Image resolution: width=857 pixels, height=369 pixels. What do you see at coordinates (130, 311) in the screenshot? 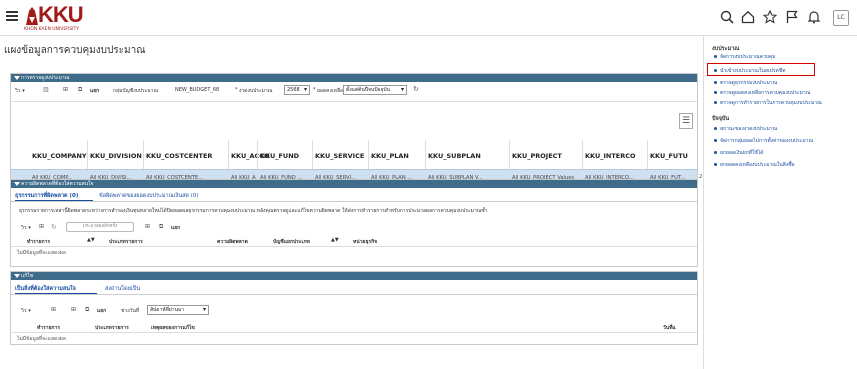
I see `date-range-label: ช่วงวันที่` at bounding box center [130, 311].